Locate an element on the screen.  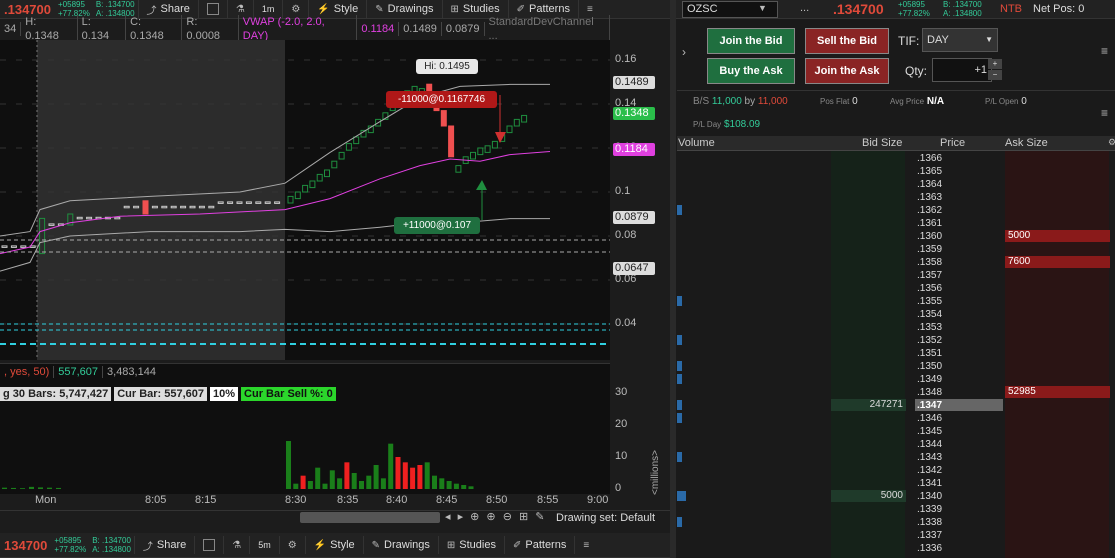
bid-size-cell: 5000 is located at coordinates (868, 496).